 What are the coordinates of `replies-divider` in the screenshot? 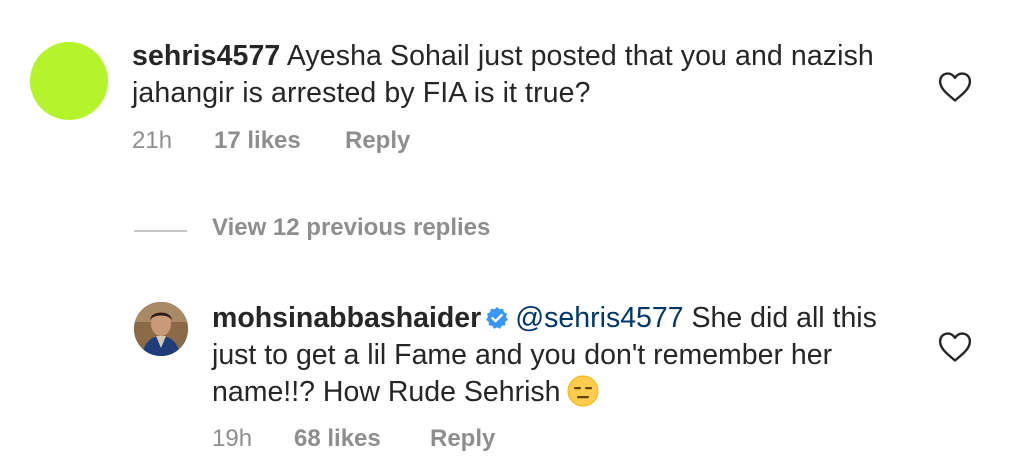 It's located at (160, 231).